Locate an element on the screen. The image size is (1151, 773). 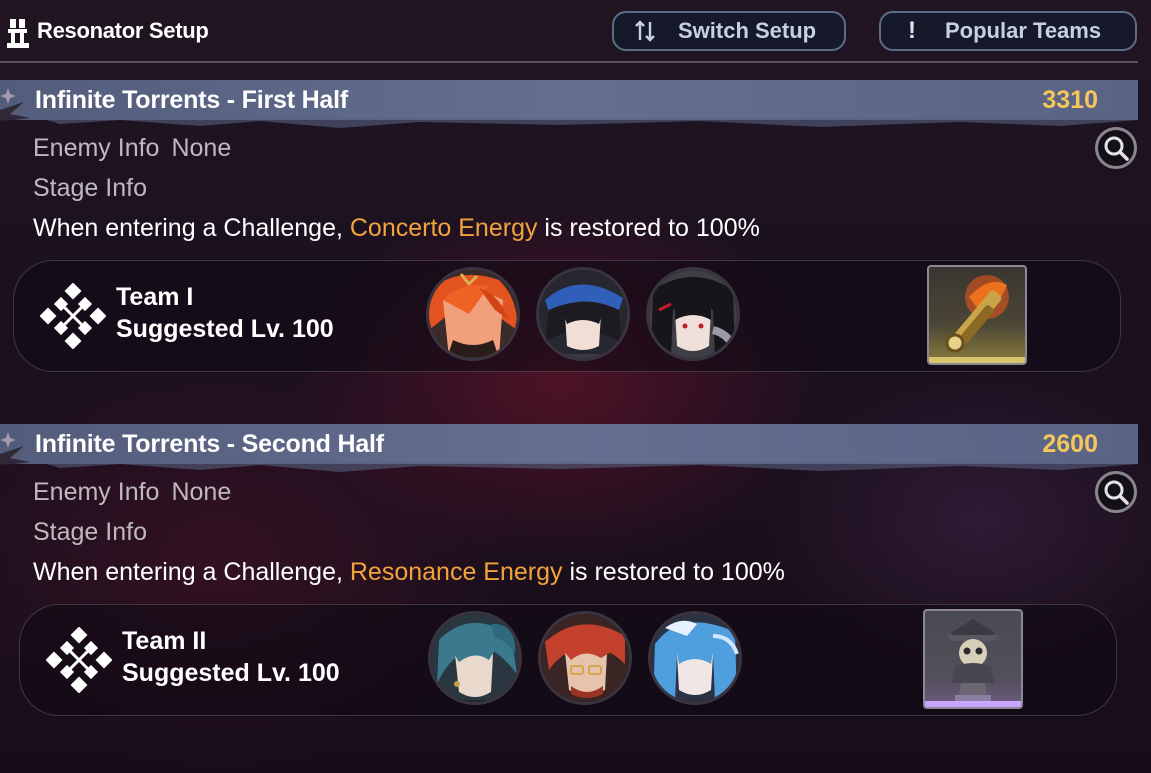
team-panel: Team II Suggested Lv. 100 is located at coordinates (568, 660).